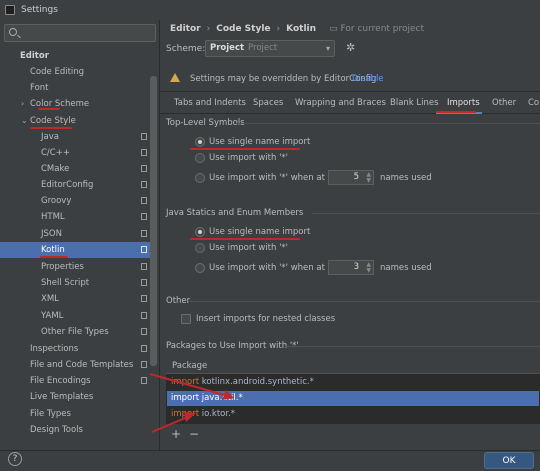 This screenshot has width=540, height=471. I want to click on help-button: ?, so click(15, 459).